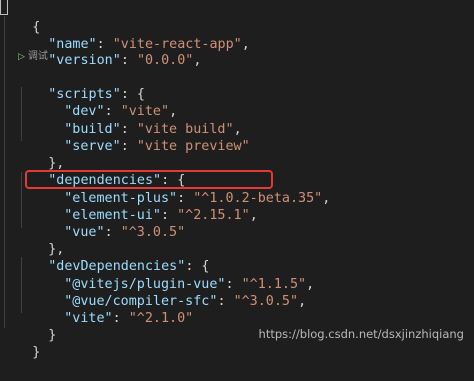  I want to click on json-string: "^3.0.5", so click(266, 301).